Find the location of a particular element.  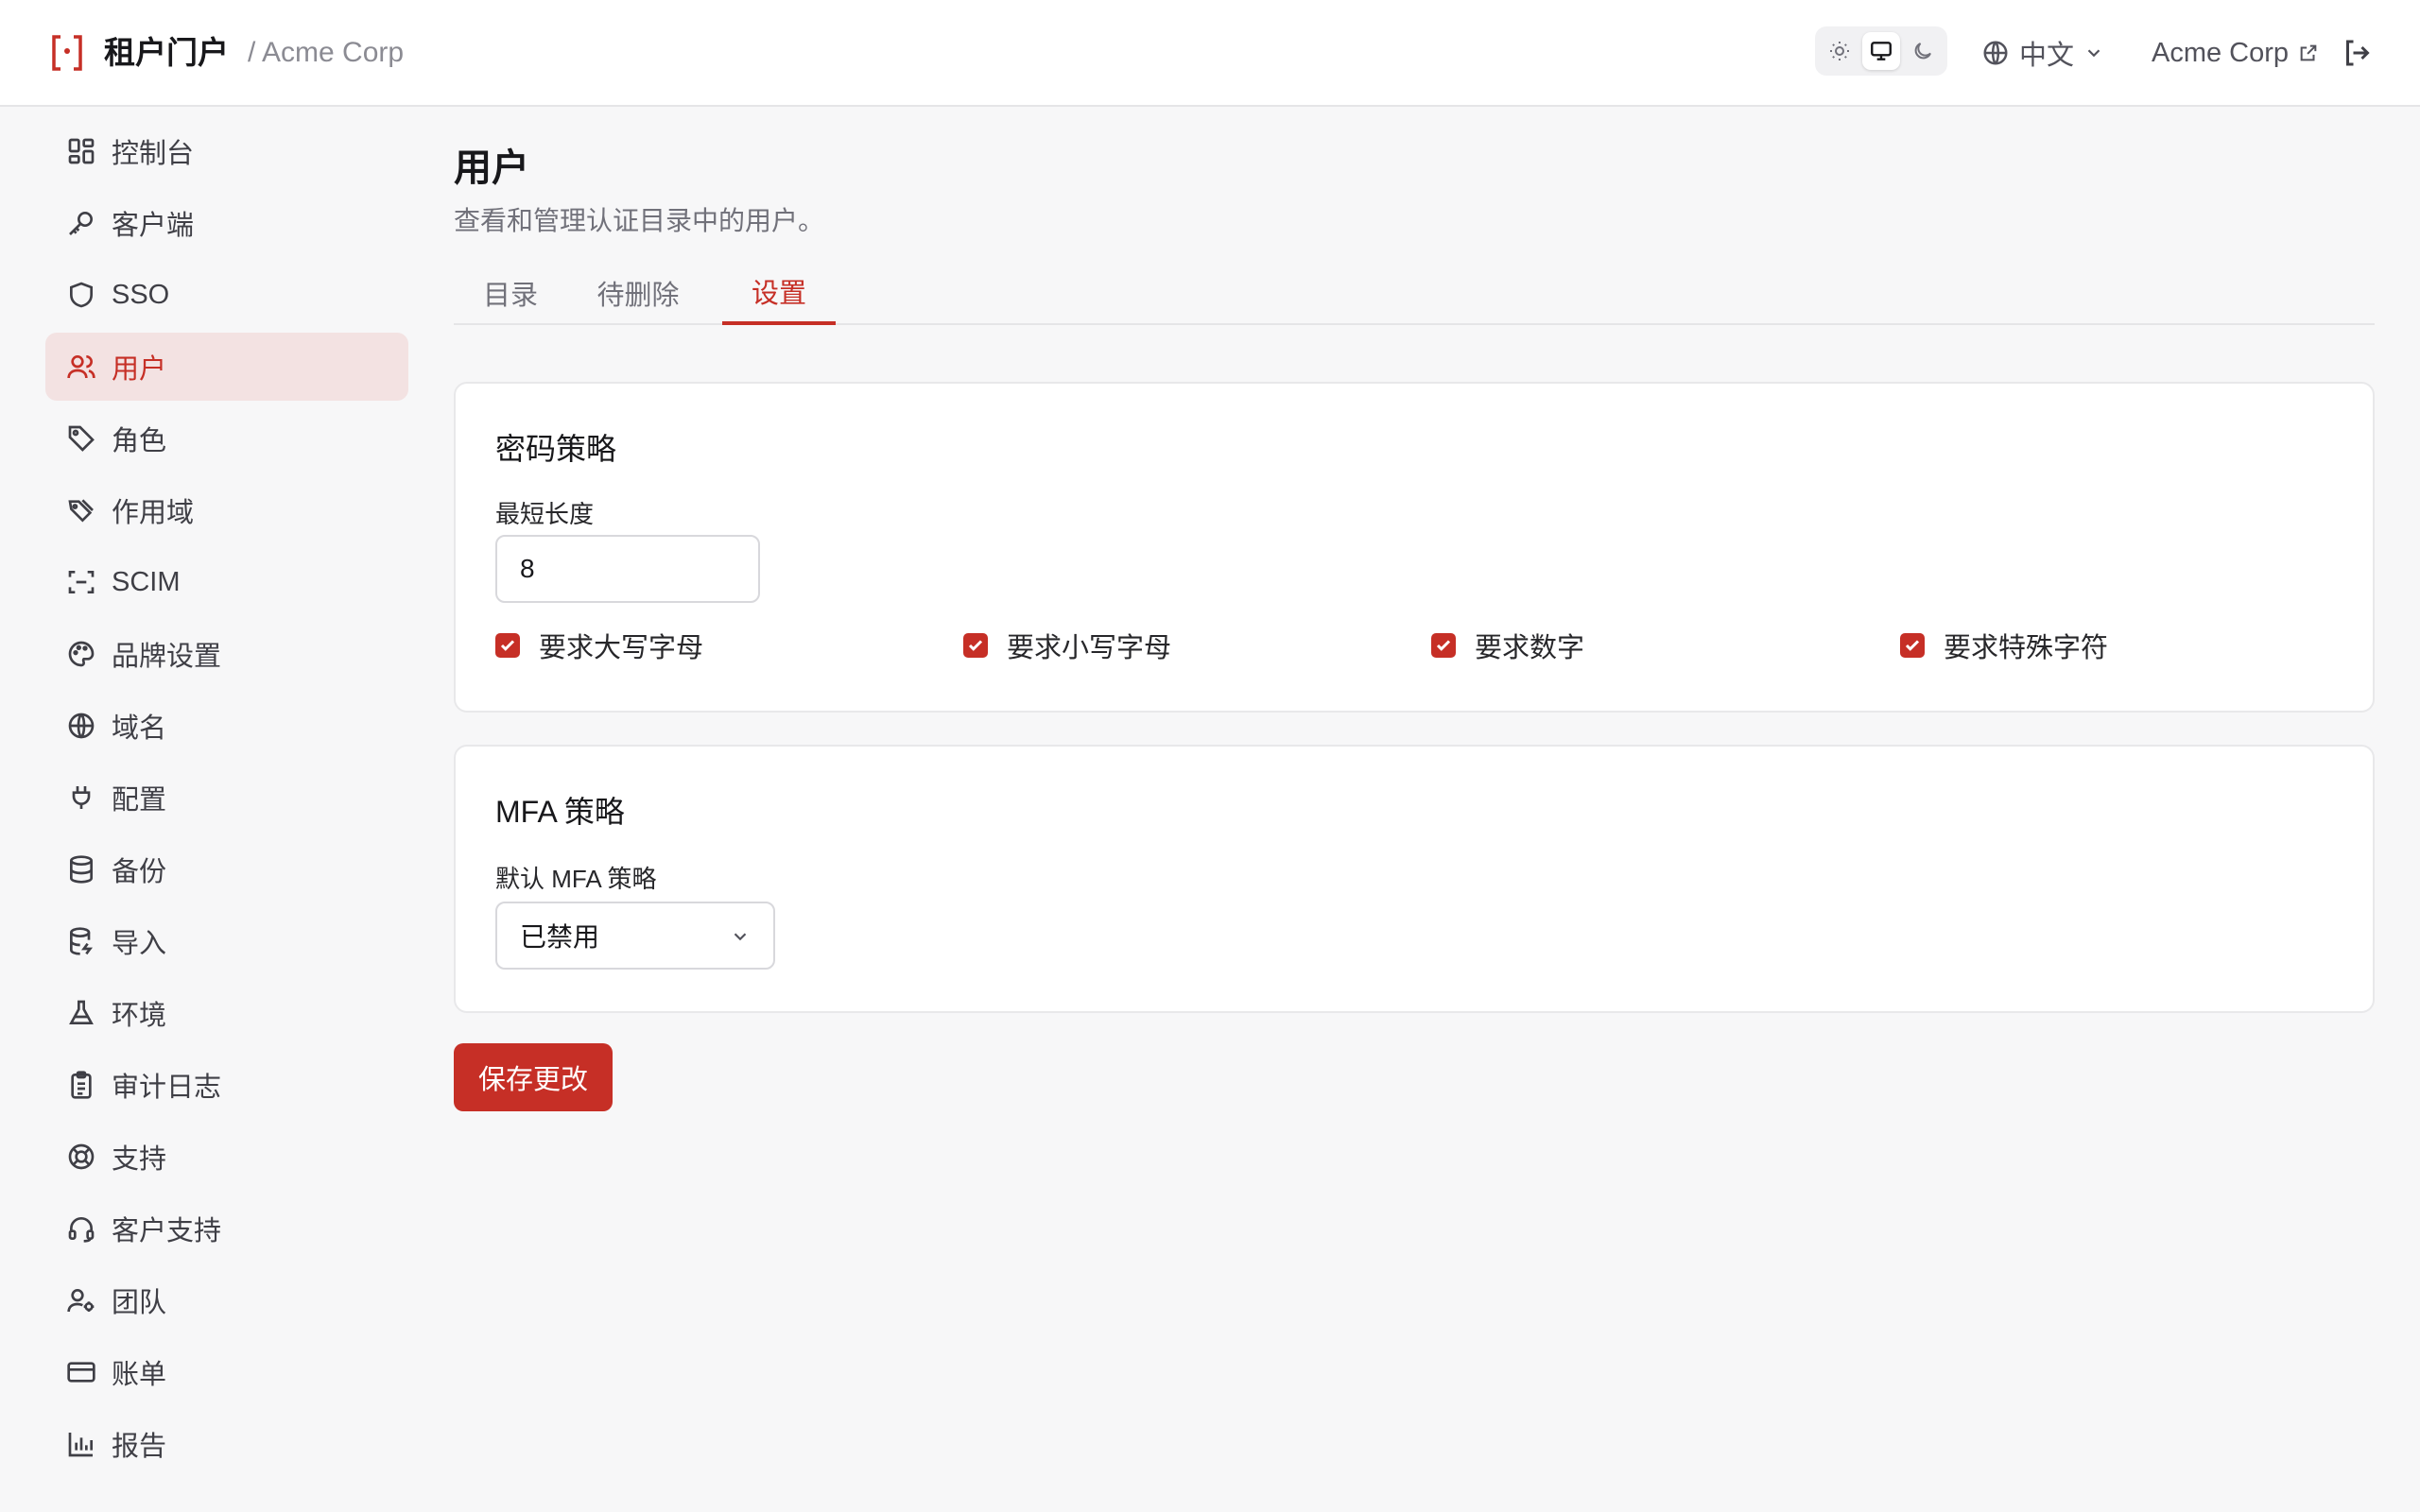

theme-dark-button is located at coordinates (1923, 51).